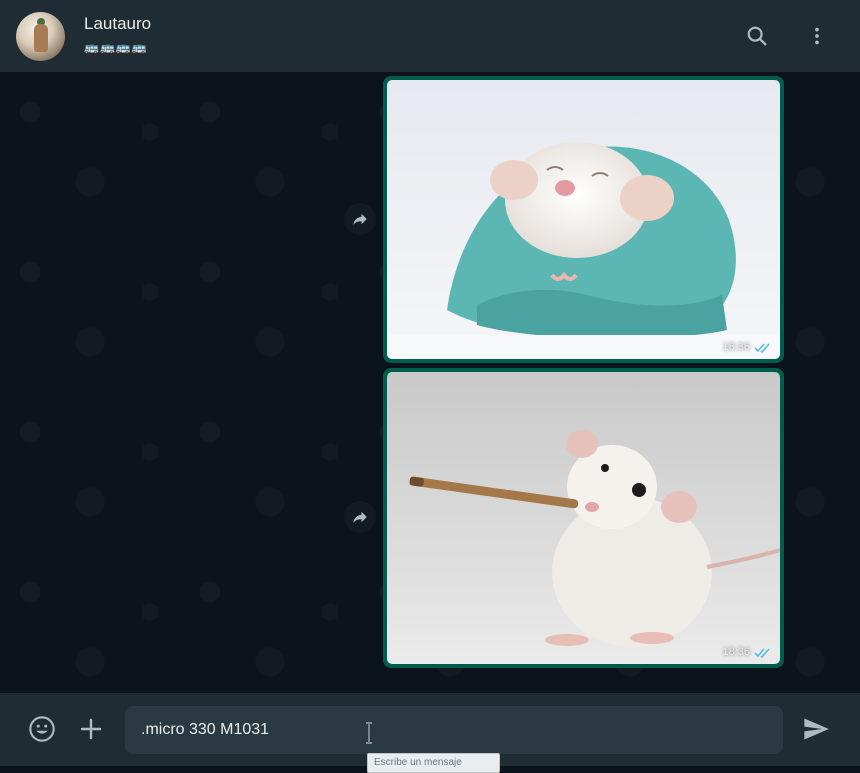 The width and height of the screenshot is (860, 773). Describe the element at coordinates (117, 24) in the screenshot. I see `contact-name: Lautauro` at that location.